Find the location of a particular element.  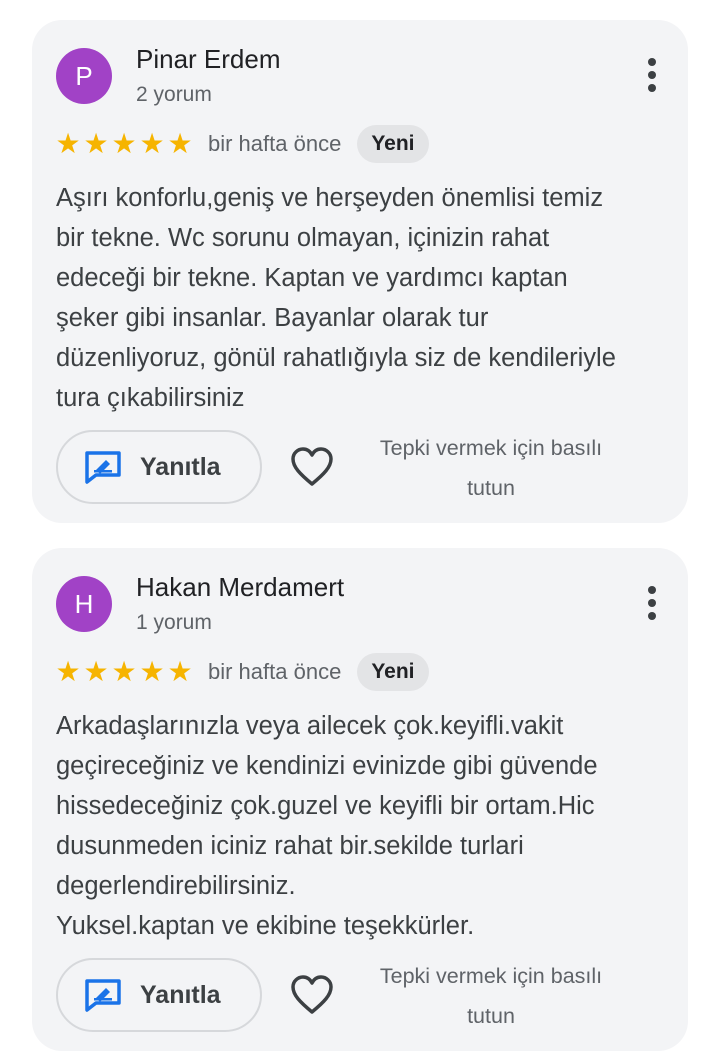

reviewer-name: Pinar Erdem is located at coordinates (208, 59).